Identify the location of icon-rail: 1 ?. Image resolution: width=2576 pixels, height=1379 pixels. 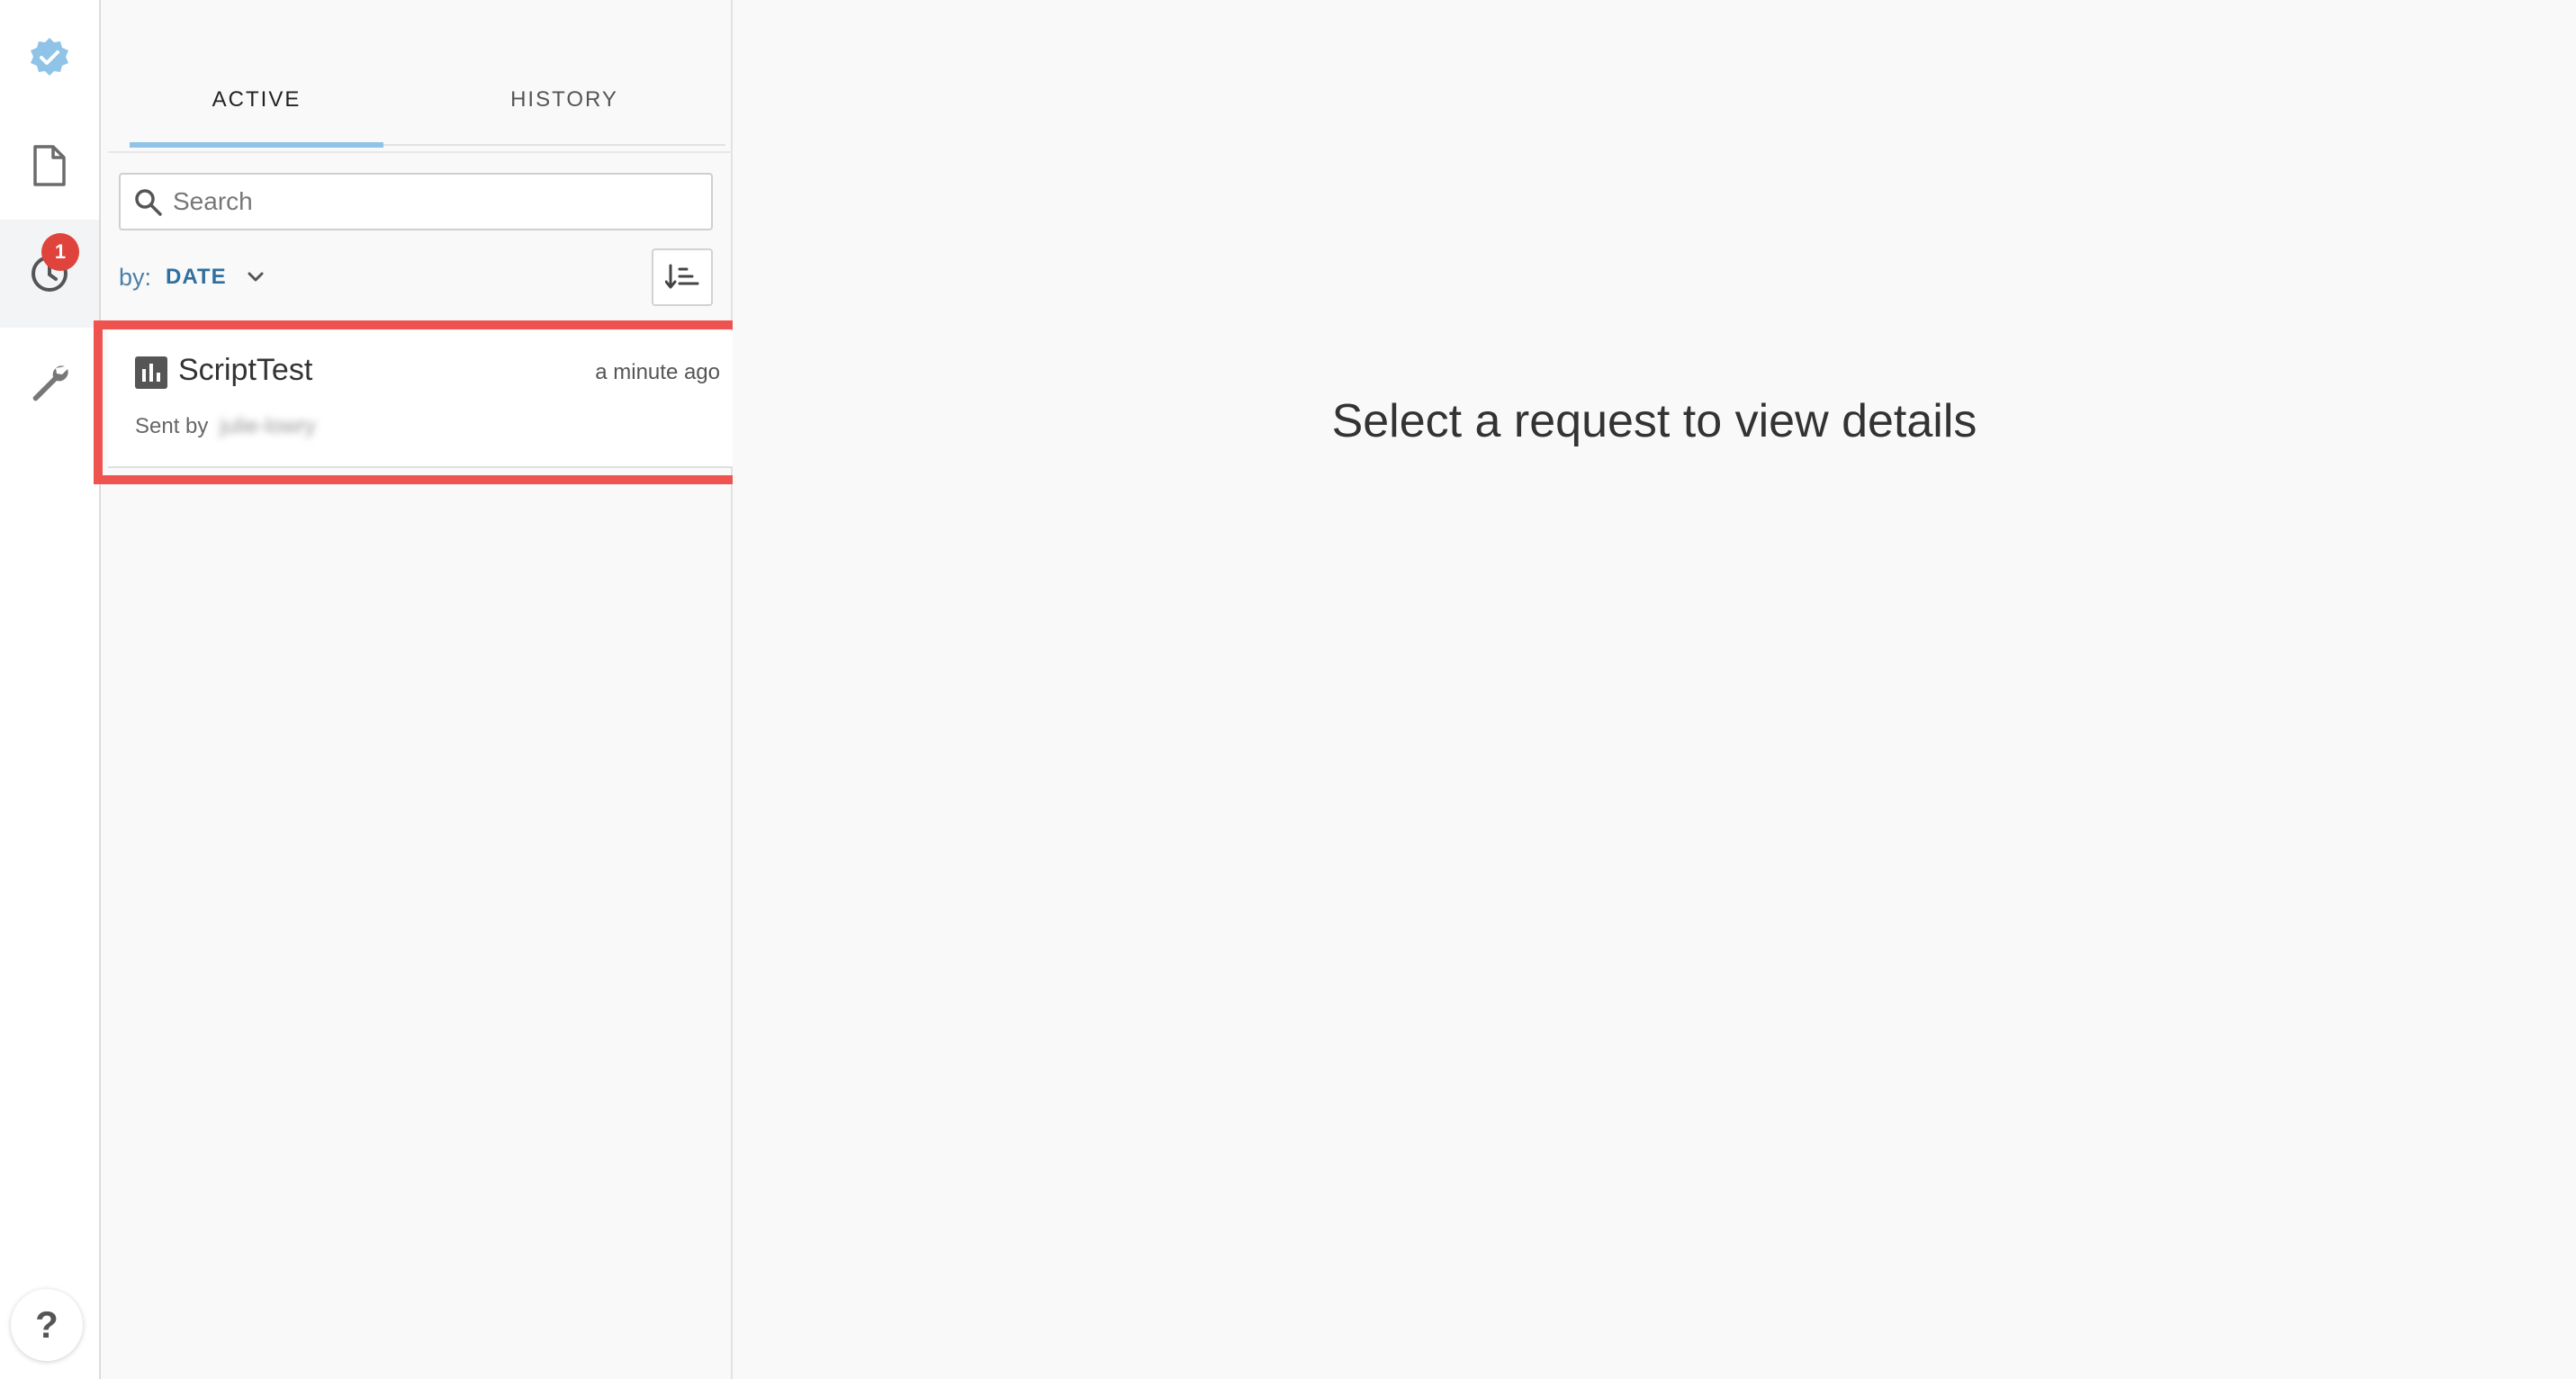
(50, 689).